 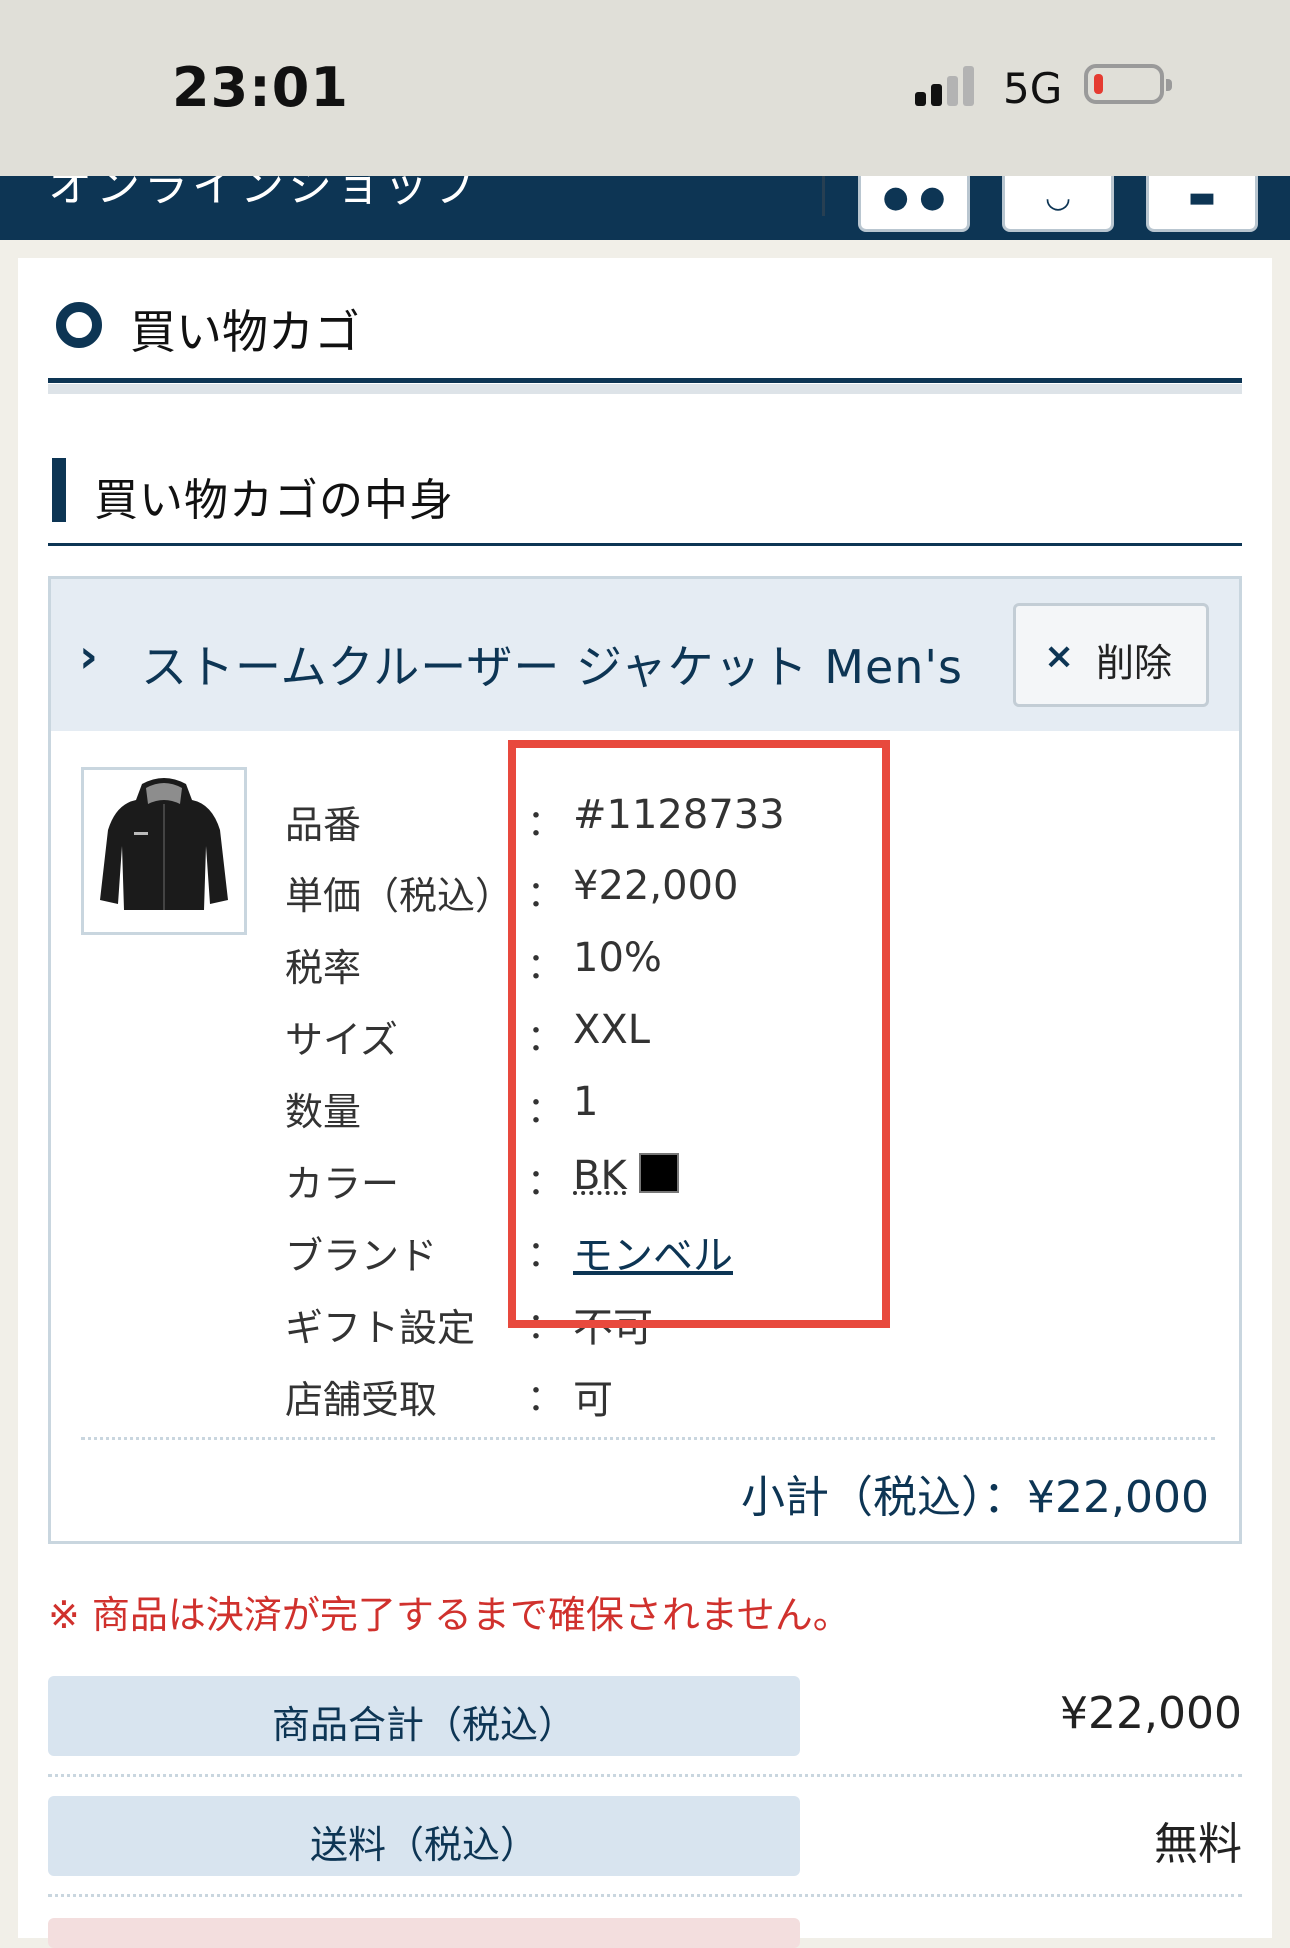 I want to click on cart-button: ● ●, so click(x=914, y=204).